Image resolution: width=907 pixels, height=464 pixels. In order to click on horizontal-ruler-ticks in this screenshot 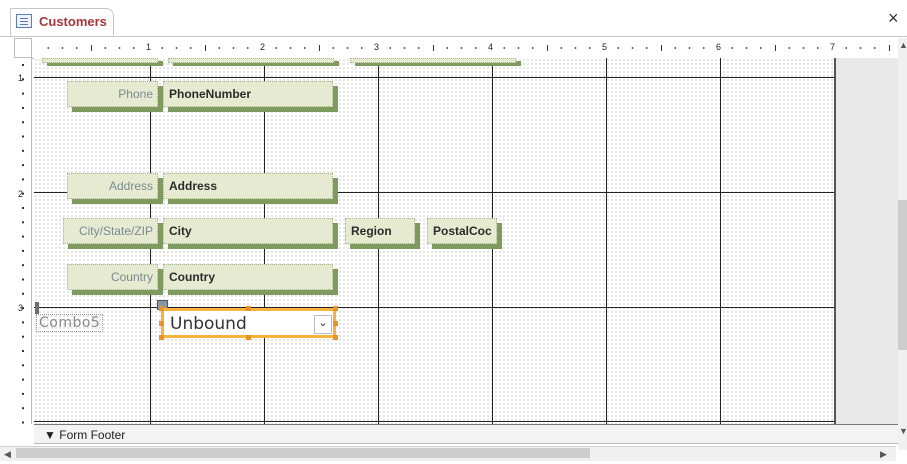, I will do `click(468, 48)`.